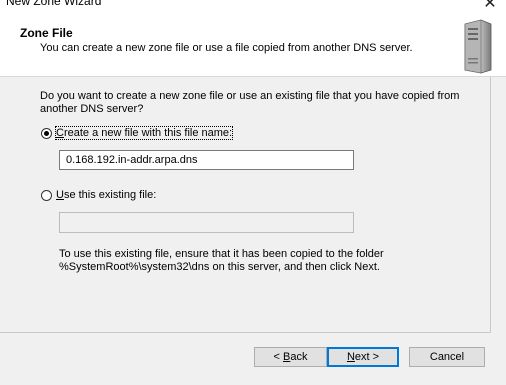 This screenshot has height=385, width=506. What do you see at coordinates (54, 4) in the screenshot?
I see `window-title: New Zone Wizard` at bounding box center [54, 4].